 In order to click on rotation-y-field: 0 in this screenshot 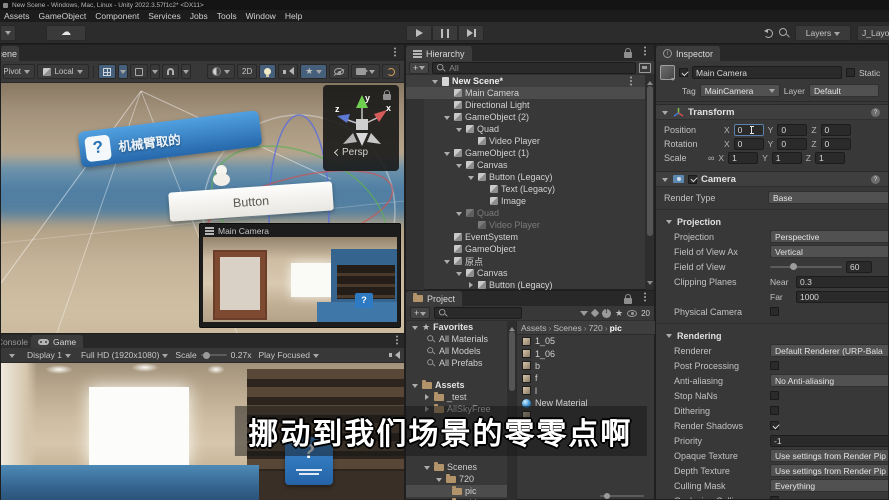, I will do `click(792, 144)`.